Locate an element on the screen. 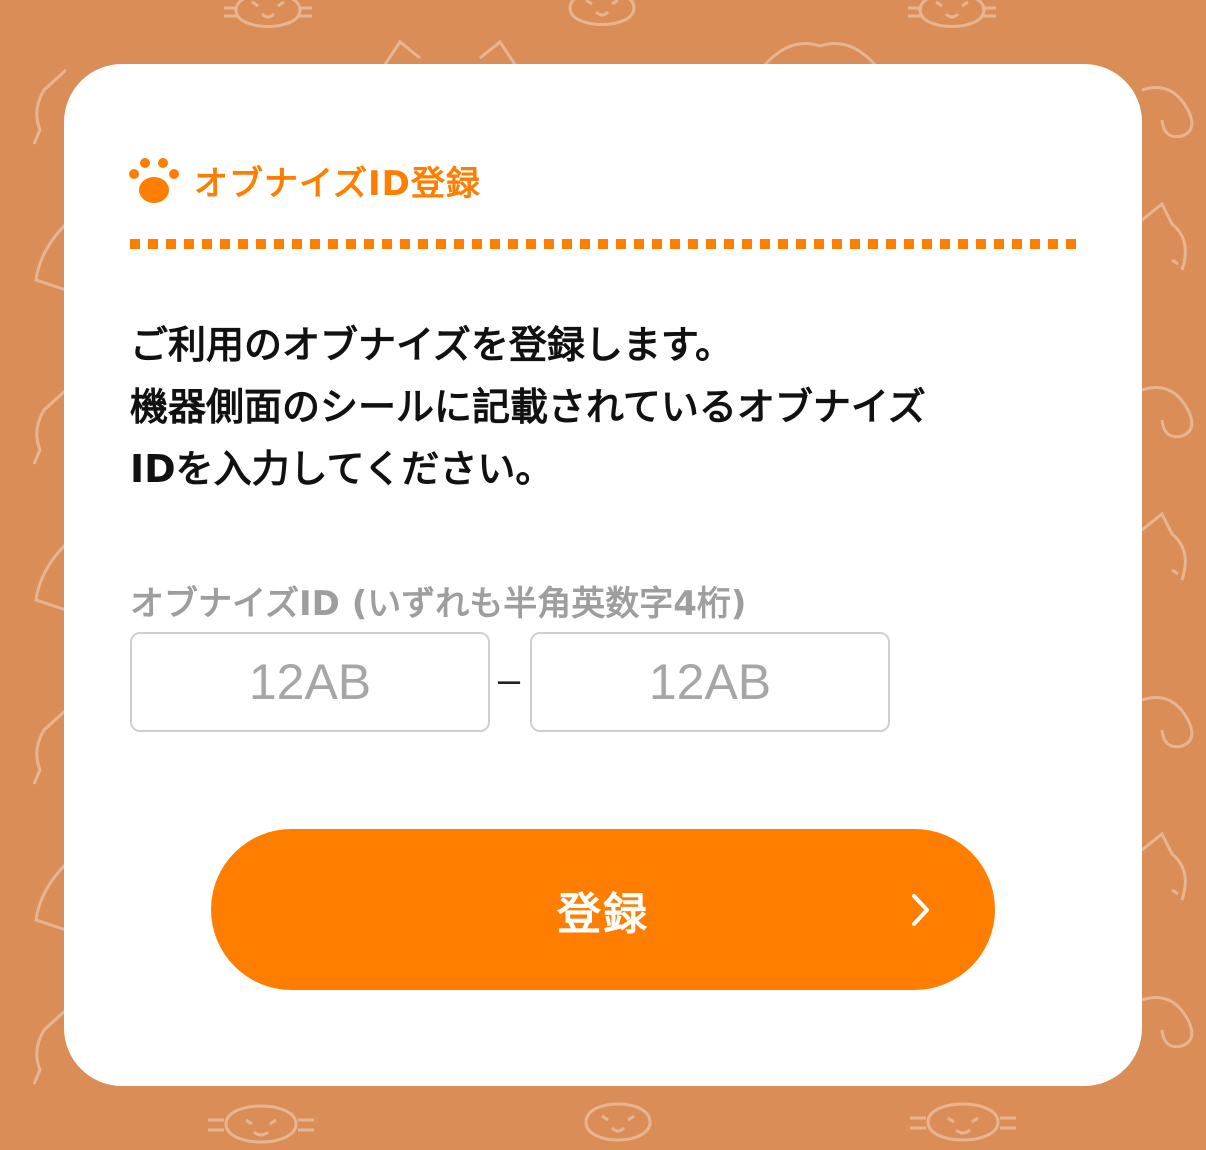 The width and height of the screenshot is (1206, 1150). chevron-right-icon is located at coordinates (920, 909).